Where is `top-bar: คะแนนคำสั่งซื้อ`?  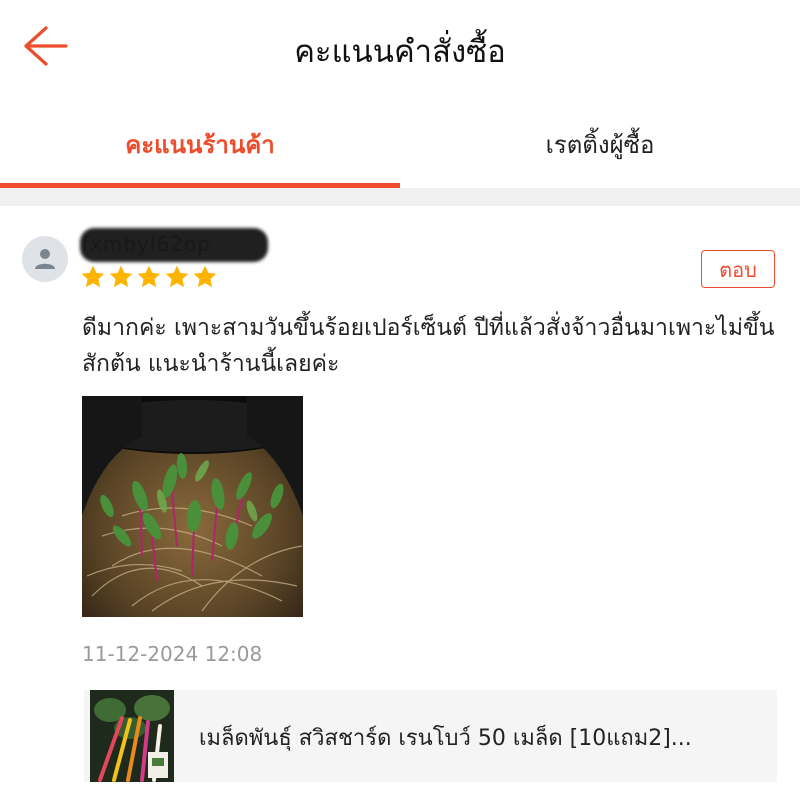 top-bar: คะแนนคำสั่งซื้อ is located at coordinates (400, 48).